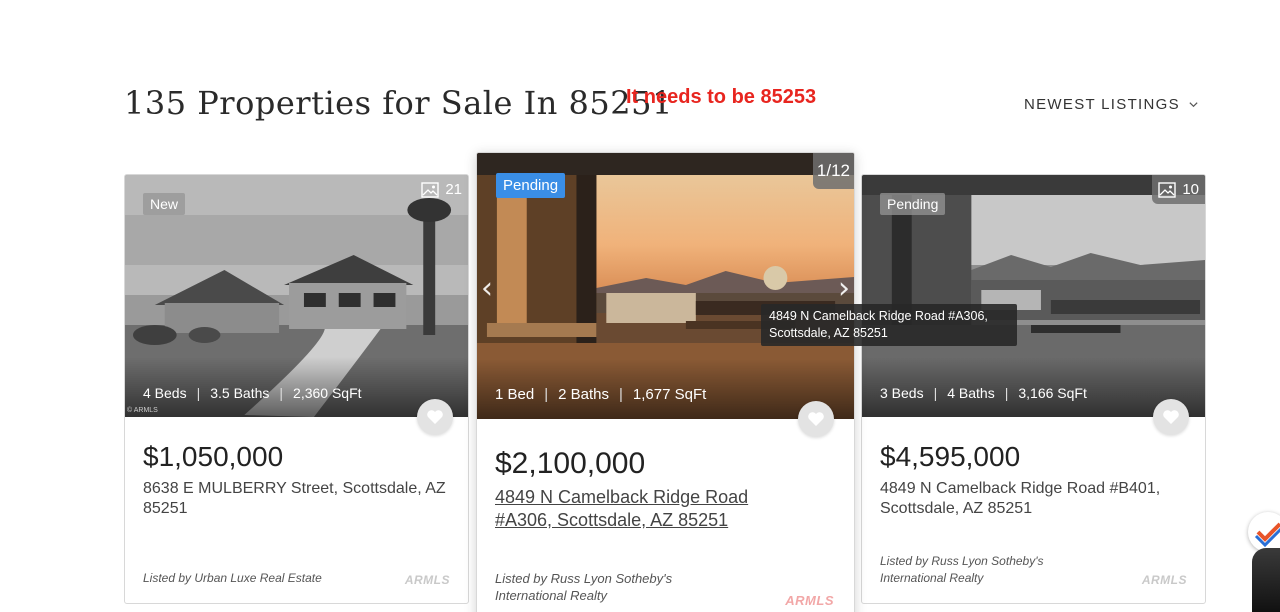  I want to click on prev-photo-button: ‹, so click(487, 288).